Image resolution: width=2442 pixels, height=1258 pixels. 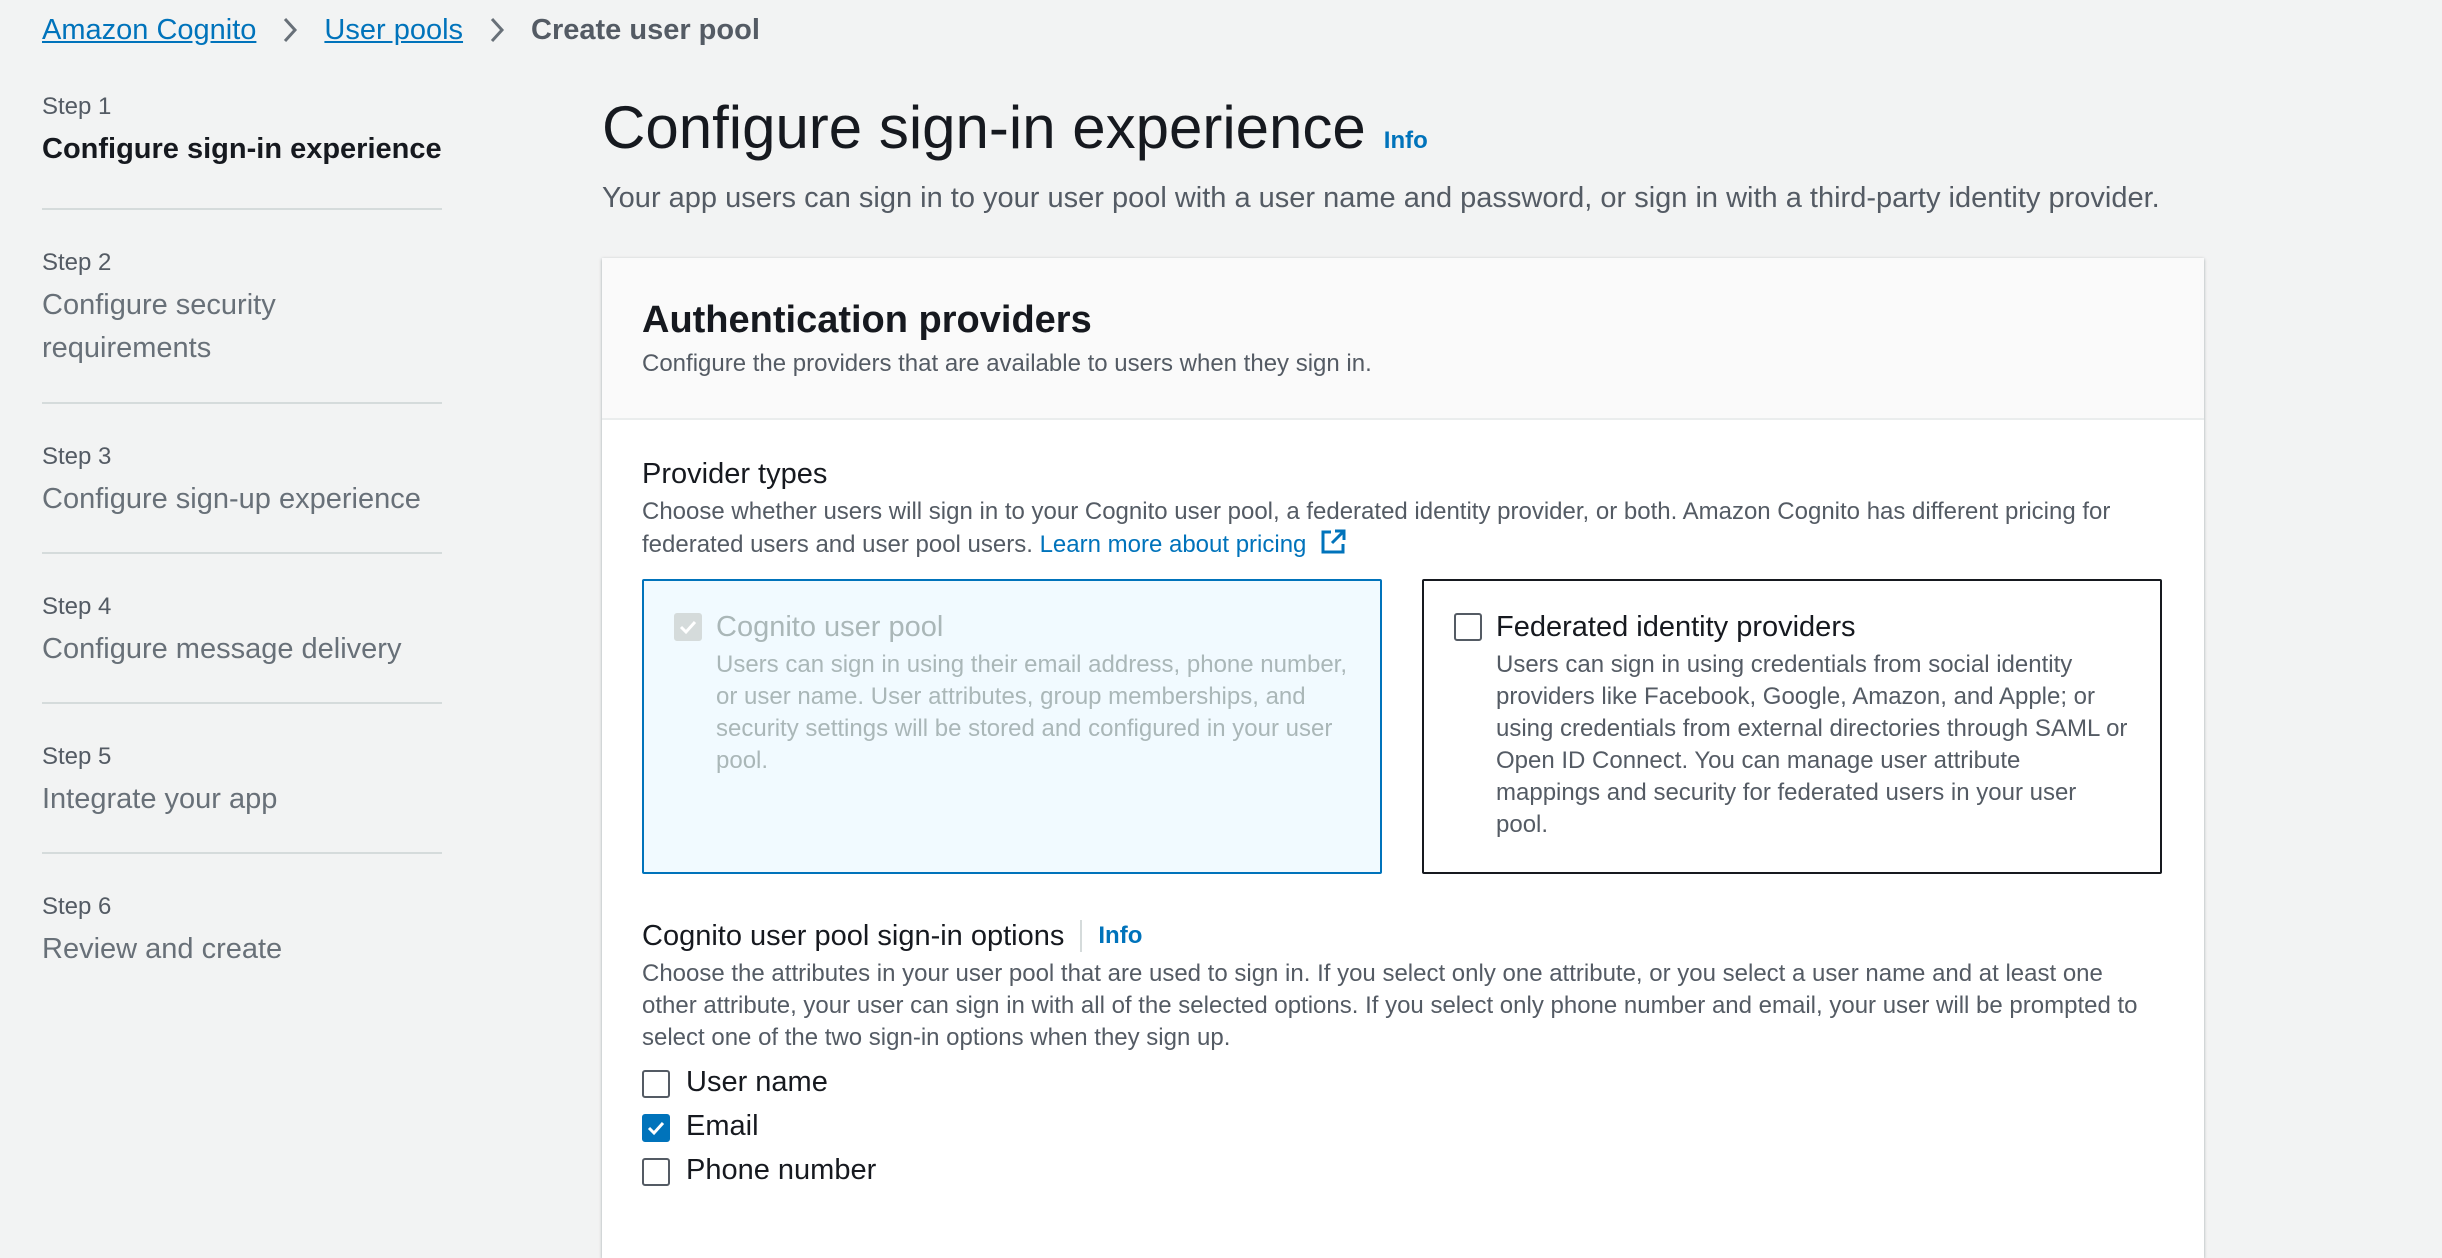 What do you see at coordinates (722, 1125) in the screenshot?
I see `option-label: Email` at bounding box center [722, 1125].